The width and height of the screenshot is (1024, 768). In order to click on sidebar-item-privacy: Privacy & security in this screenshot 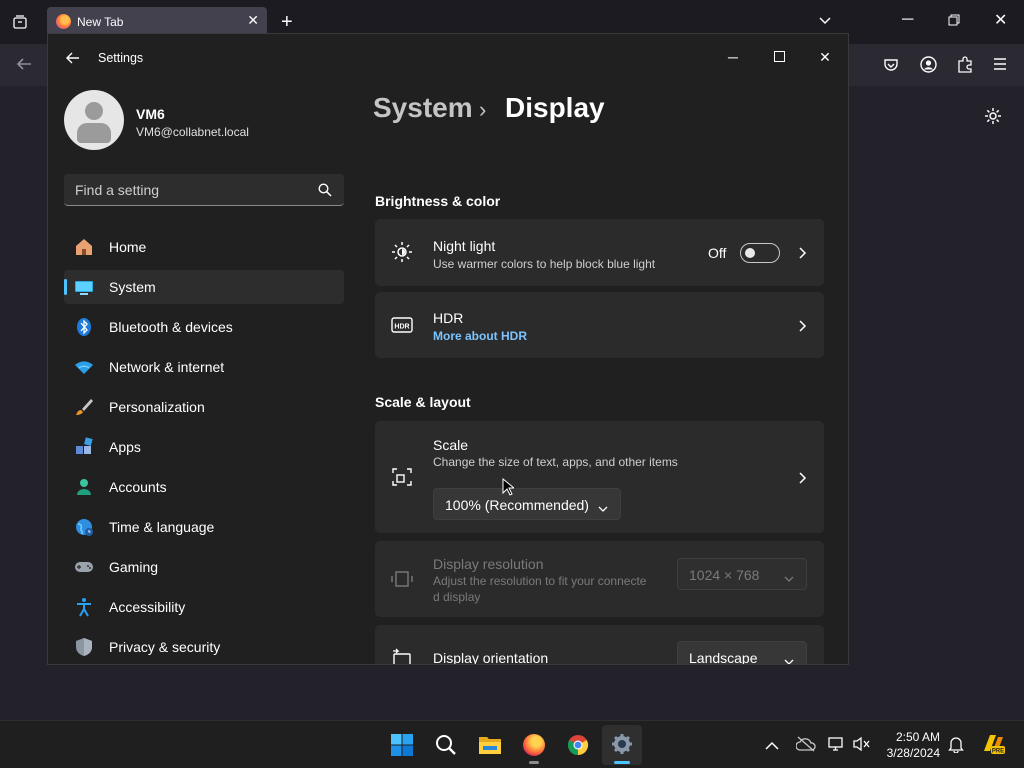, I will do `click(204, 647)`.